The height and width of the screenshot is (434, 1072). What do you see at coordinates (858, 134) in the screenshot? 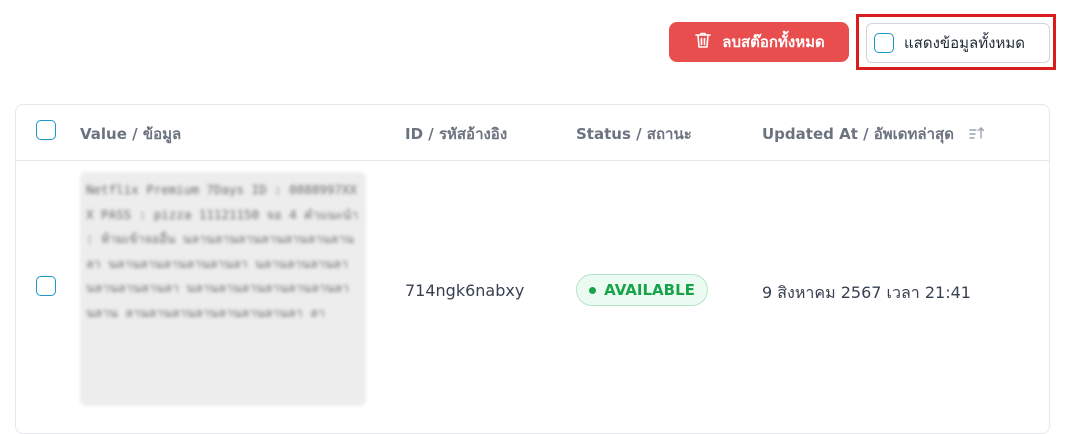
I see `column-header-updated-at-label: Updated At / อัพเดทล่าสุด` at bounding box center [858, 134].